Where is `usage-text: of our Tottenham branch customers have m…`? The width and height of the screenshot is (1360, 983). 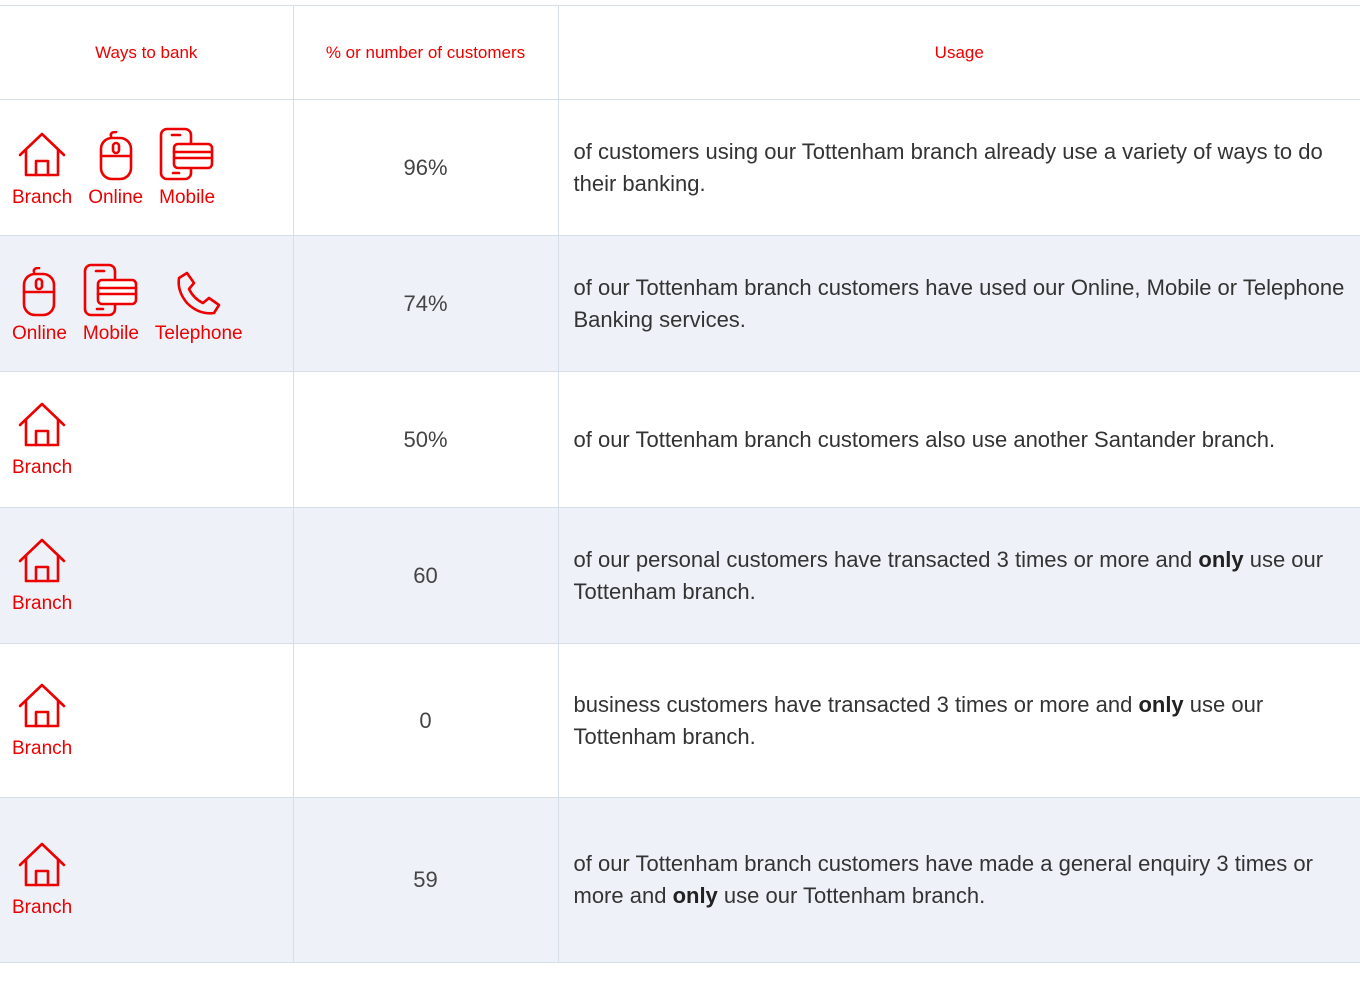 usage-text: of our Tottenham branch customers have m… is located at coordinates (959, 880).